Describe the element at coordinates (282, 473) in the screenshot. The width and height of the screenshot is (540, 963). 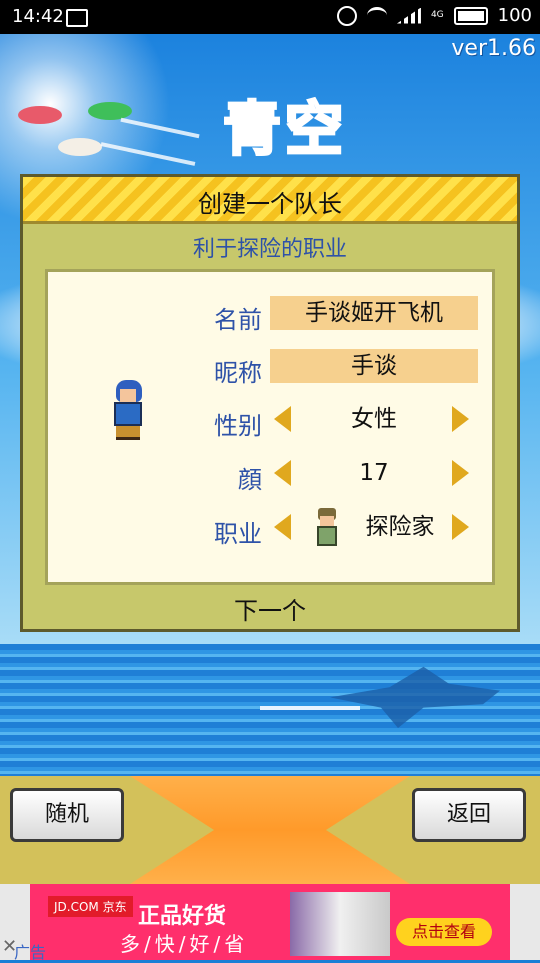
I see `face-prev-arrow-icon` at that location.